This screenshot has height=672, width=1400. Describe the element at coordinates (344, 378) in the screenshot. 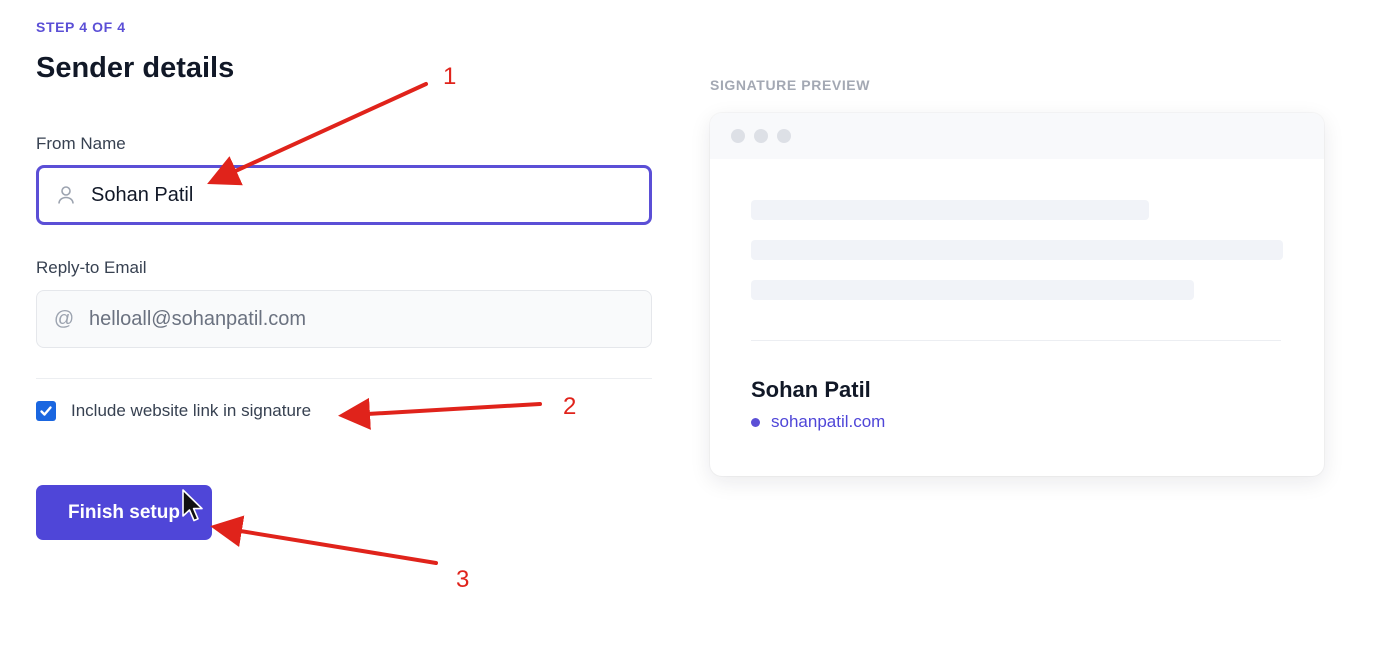

I see `form-divider` at that location.